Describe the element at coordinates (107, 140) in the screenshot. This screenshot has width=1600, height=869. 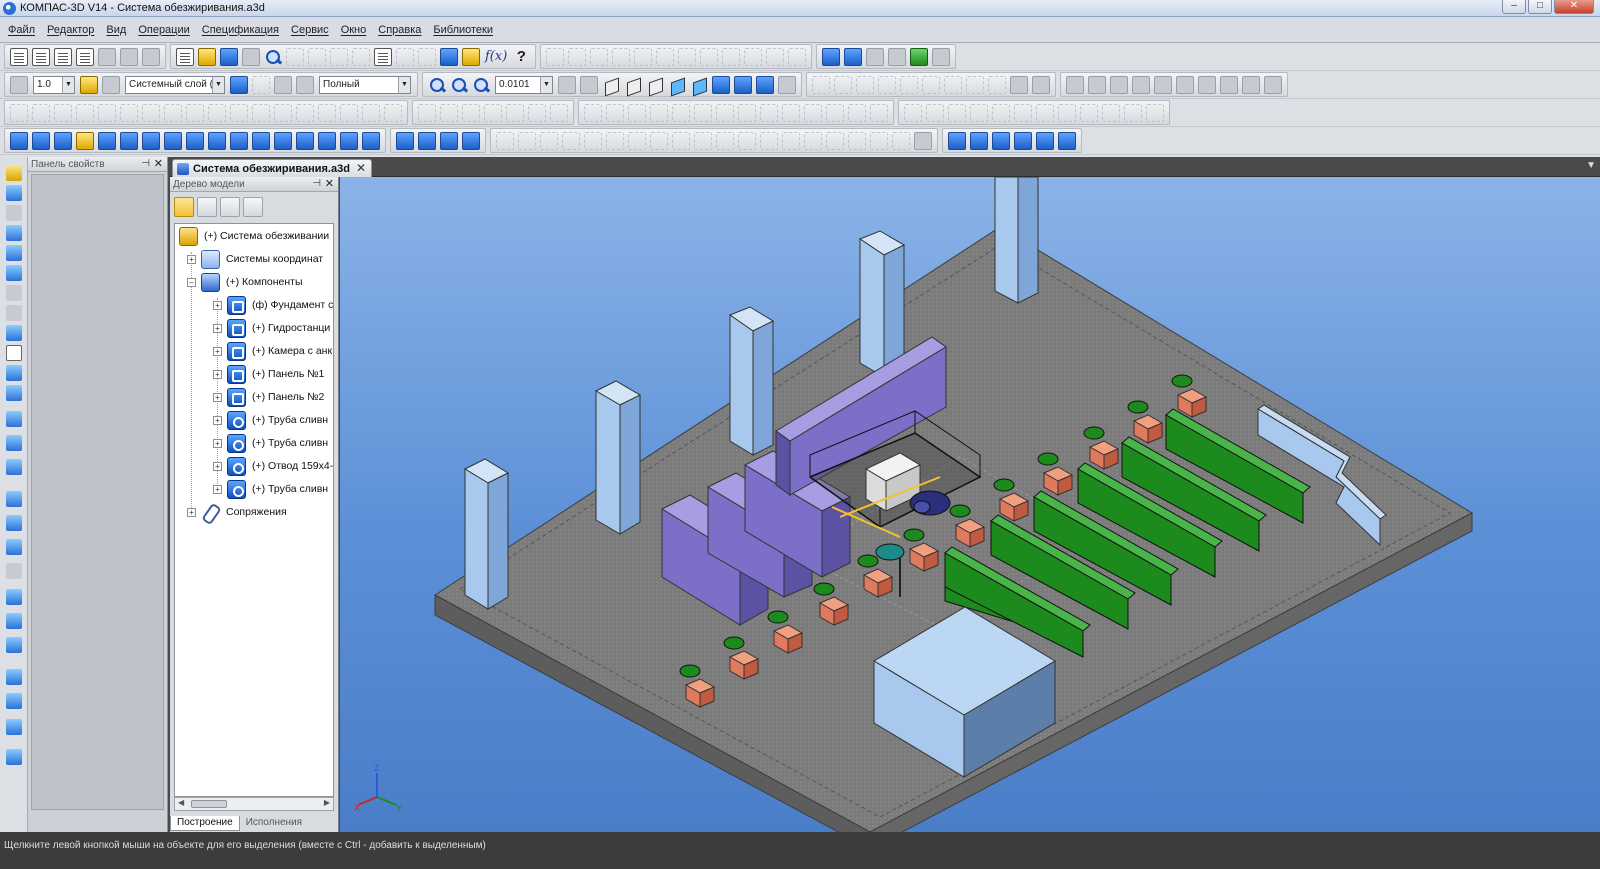
I see `rib-icon` at that location.